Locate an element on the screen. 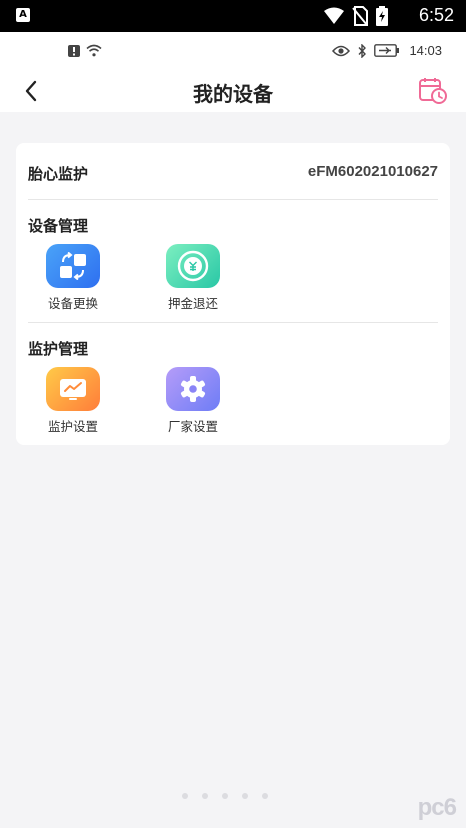 Image resolution: width=466 pixels, height=828 pixels. deposit-refund-icon is located at coordinates (193, 266).